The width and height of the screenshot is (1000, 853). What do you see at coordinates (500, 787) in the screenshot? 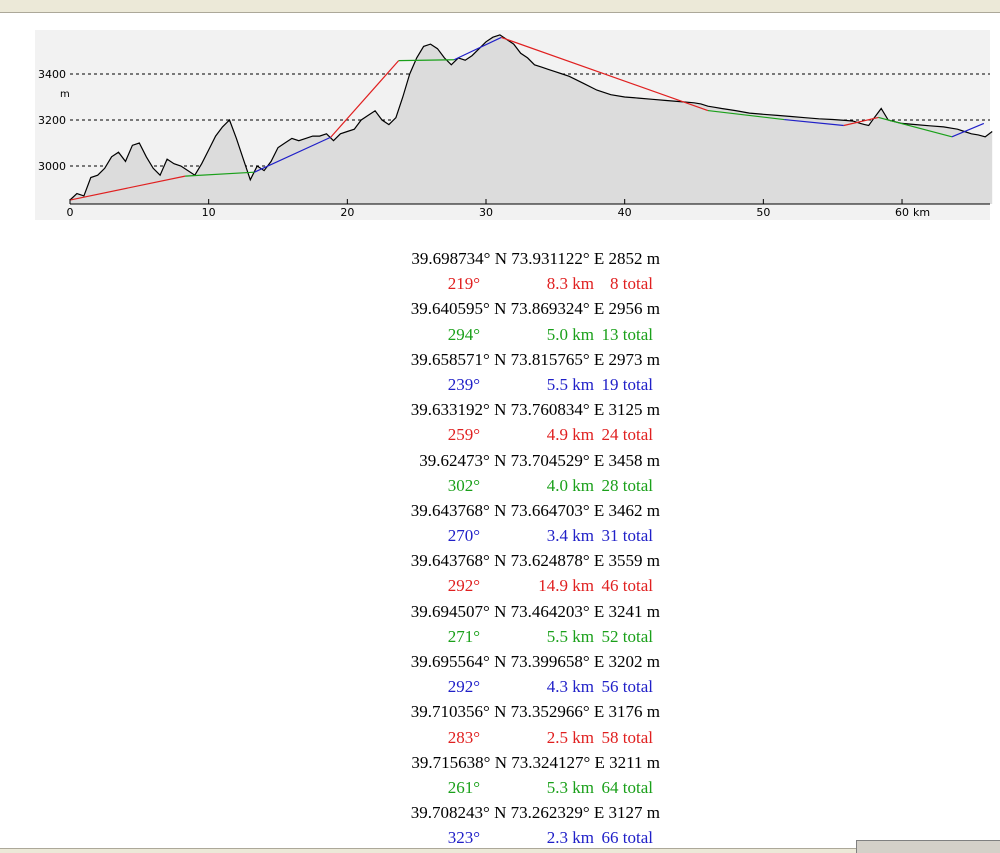
I see `waypoint-leg: 261° 5.3 km 64 total` at bounding box center [500, 787].